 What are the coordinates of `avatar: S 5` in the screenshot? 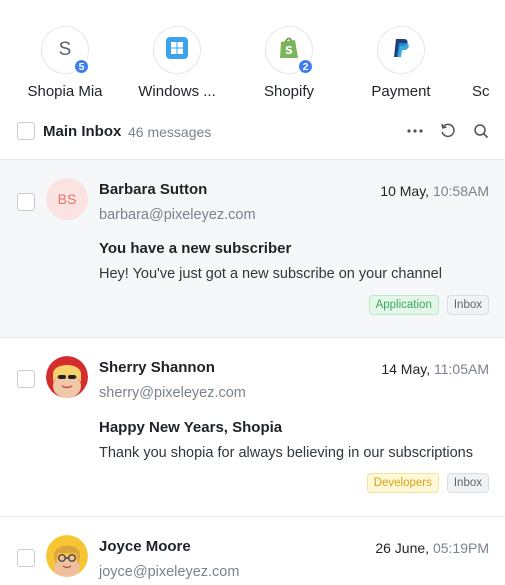 It's located at (65, 50).